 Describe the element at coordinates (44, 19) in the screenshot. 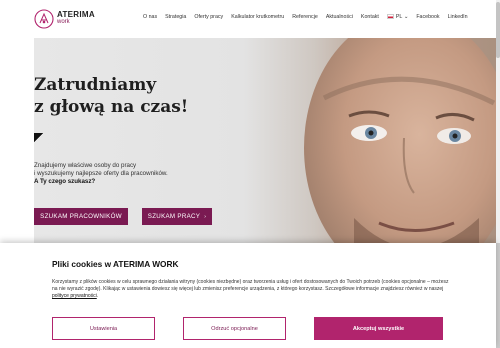

I see `aterima-logo-icon` at that location.